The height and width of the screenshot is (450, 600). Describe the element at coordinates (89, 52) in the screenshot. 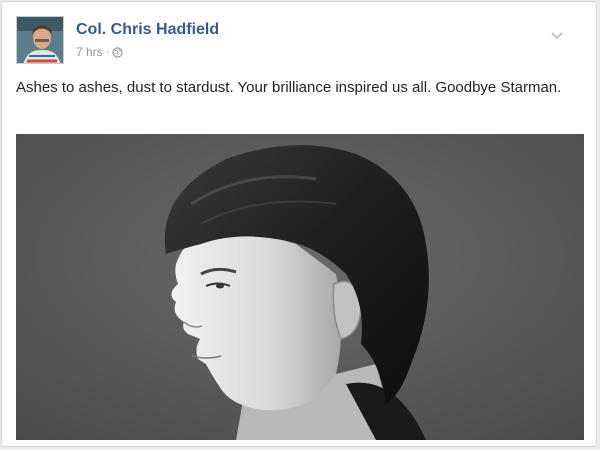

I see `post-timestamp: 7 hrs` at that location.